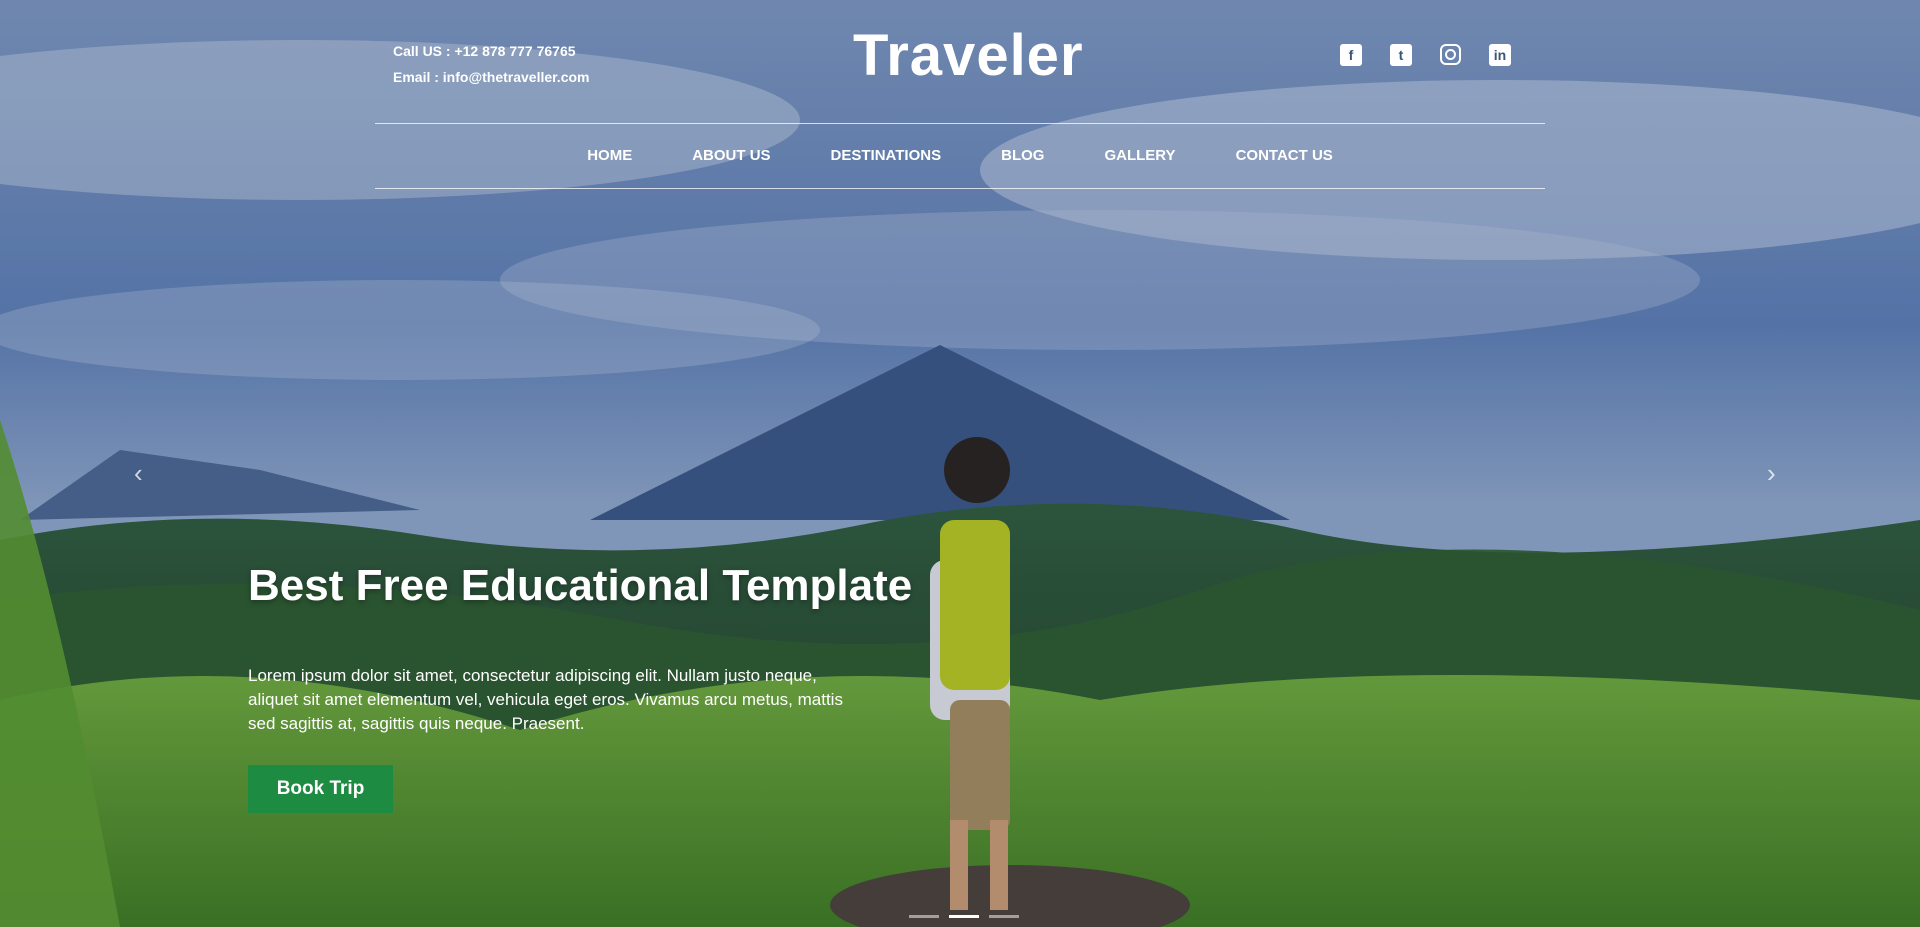 This screenshot has height=927, width=1920. I want to click on instagram-icon, so click(1450, 54).